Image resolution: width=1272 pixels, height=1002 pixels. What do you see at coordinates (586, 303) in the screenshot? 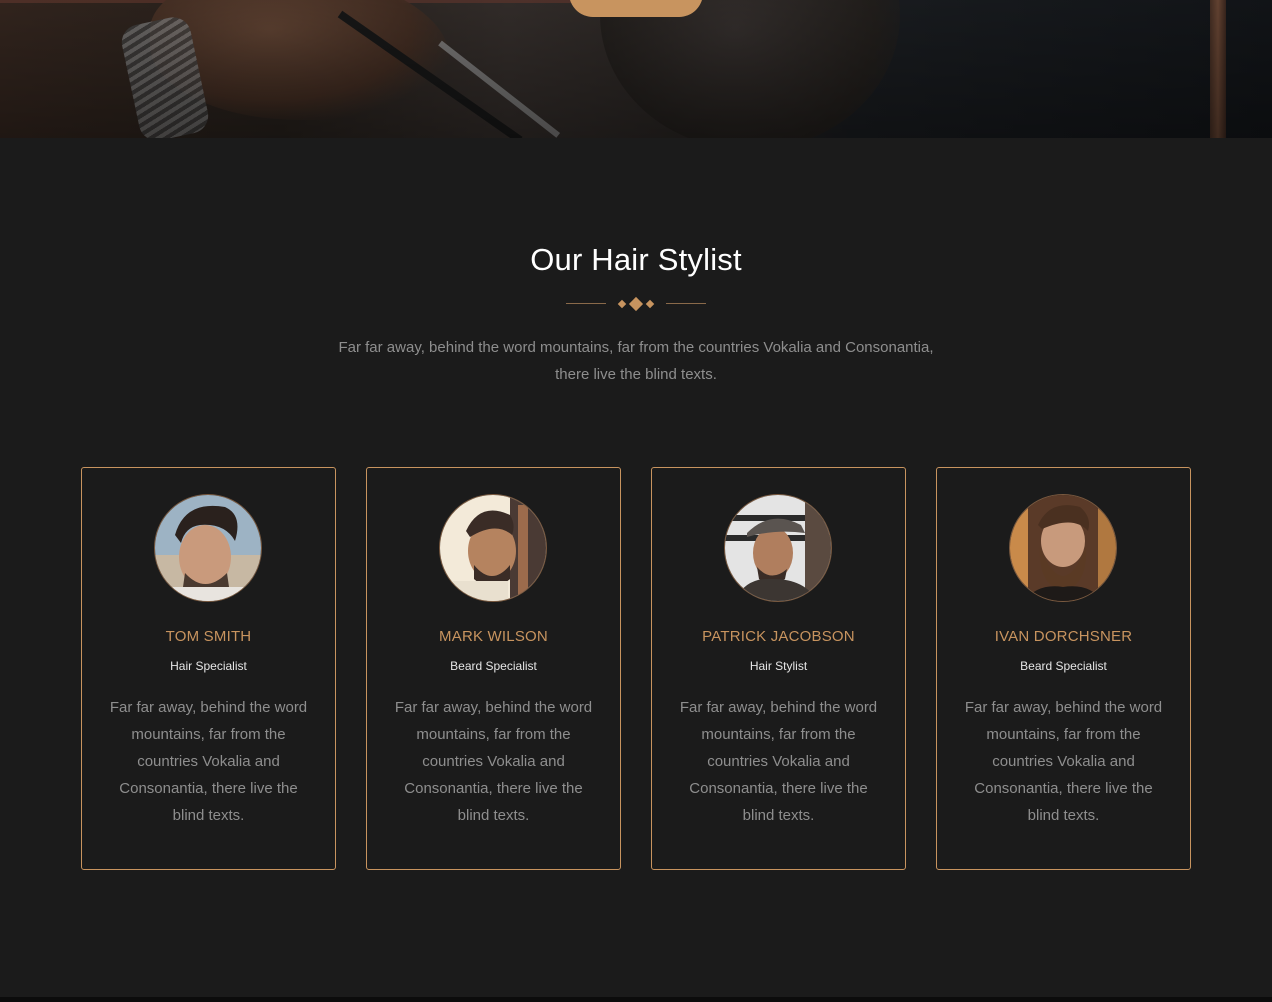
I see `divider-line-left` at bounding box center [586, 303].